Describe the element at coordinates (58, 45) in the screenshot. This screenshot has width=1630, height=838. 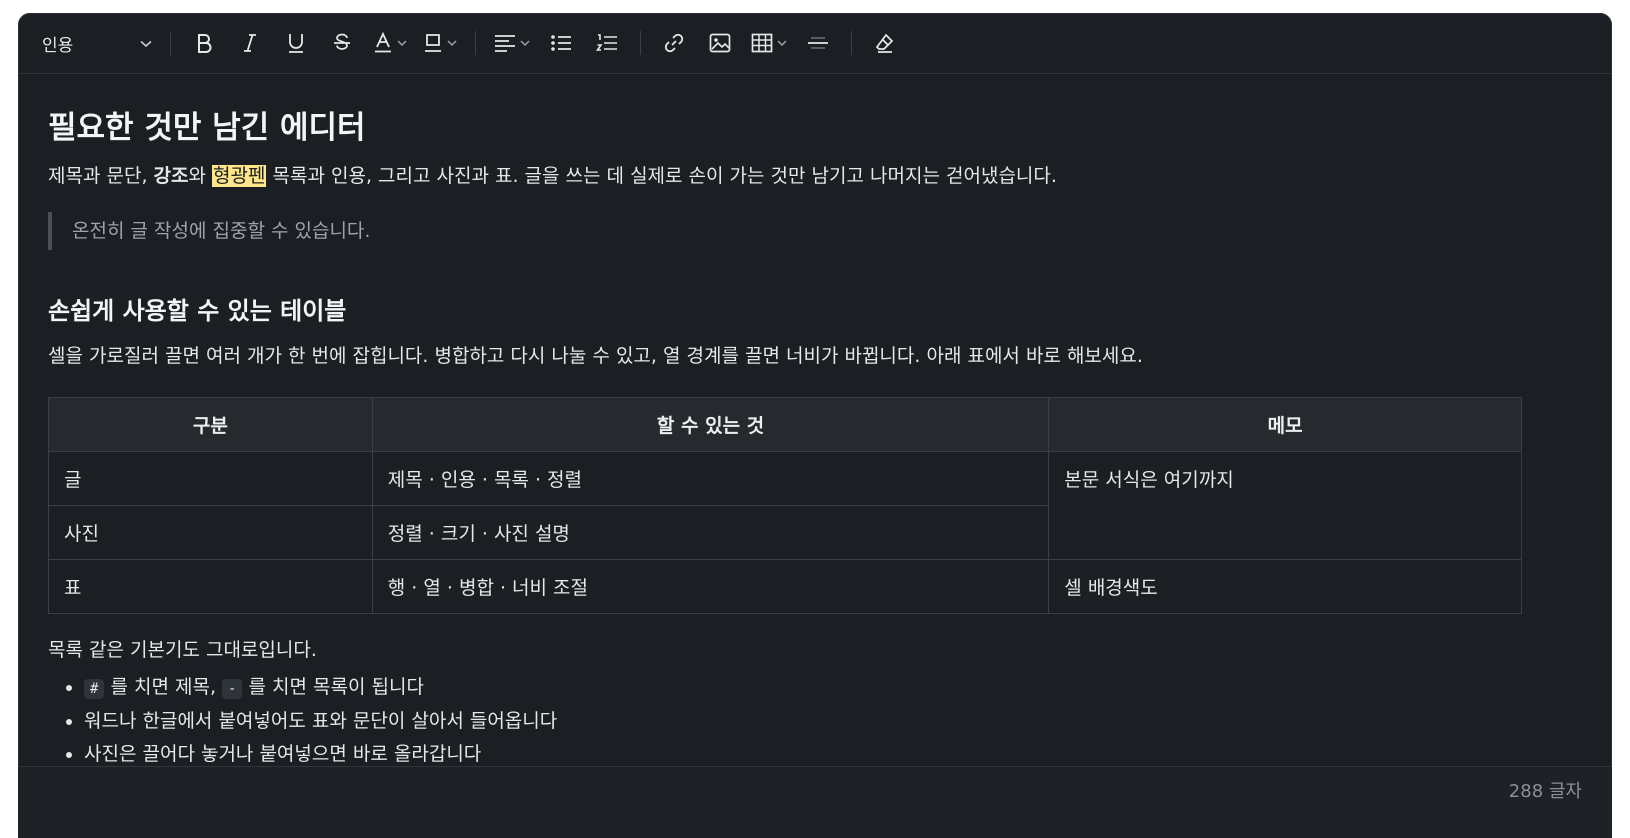
I see `block-type-label: 인용` at that location.